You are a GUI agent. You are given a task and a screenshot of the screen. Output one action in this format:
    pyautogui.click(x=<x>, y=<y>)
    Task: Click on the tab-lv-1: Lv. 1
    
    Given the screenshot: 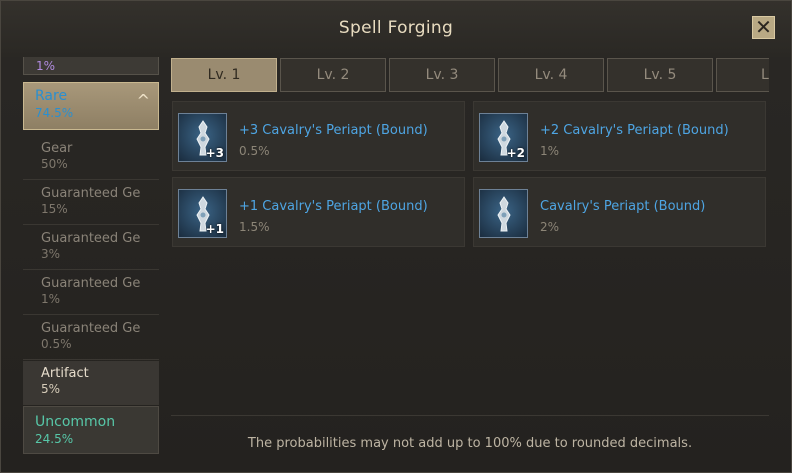 What is the action you would take?
    pyautogui.click(x=224, y=75)
    